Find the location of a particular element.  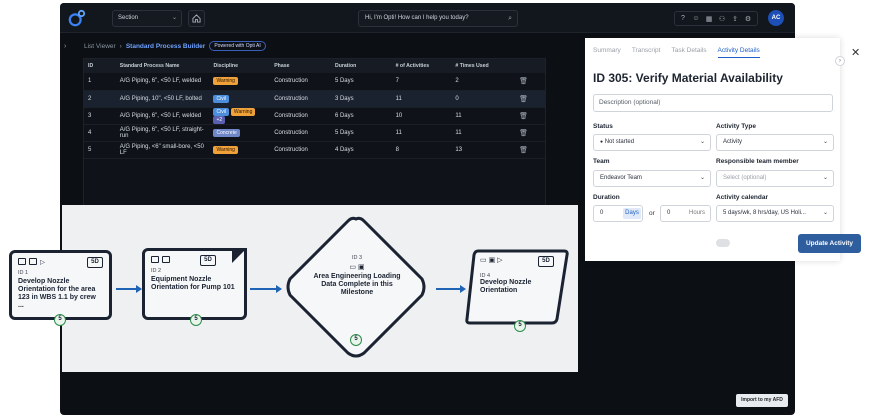

robot-icon is located at coordinates (33, 261).